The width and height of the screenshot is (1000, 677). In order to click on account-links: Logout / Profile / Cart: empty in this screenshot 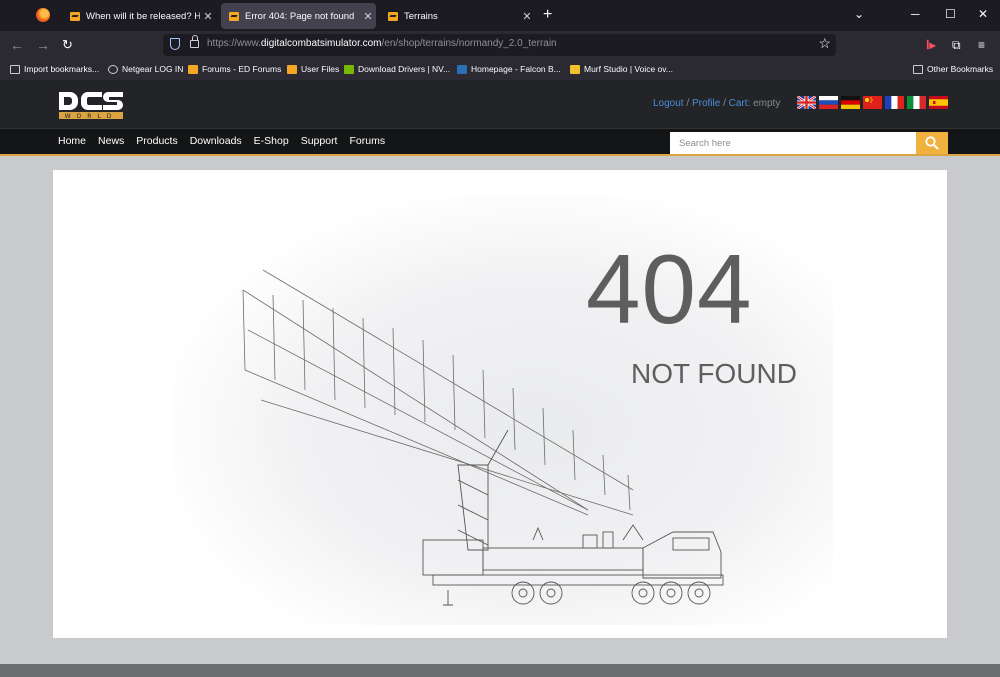, I will do `click(716, 103)`.